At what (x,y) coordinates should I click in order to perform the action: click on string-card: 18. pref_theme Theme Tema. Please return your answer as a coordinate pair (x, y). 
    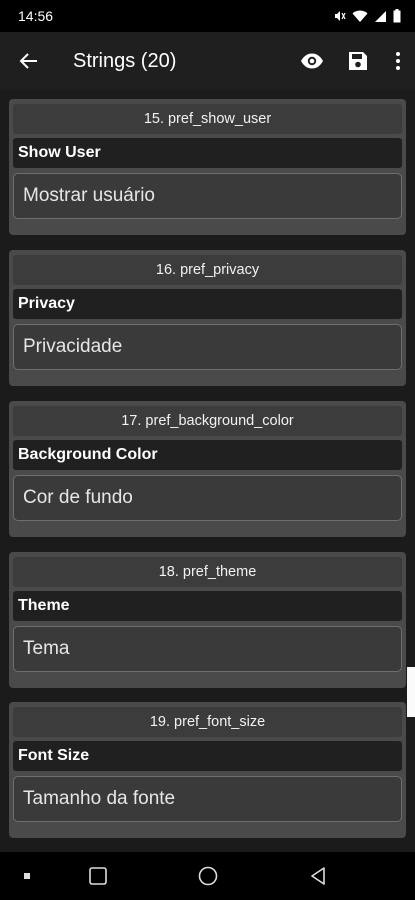
    Looking at the image, I should click on (207, 620).